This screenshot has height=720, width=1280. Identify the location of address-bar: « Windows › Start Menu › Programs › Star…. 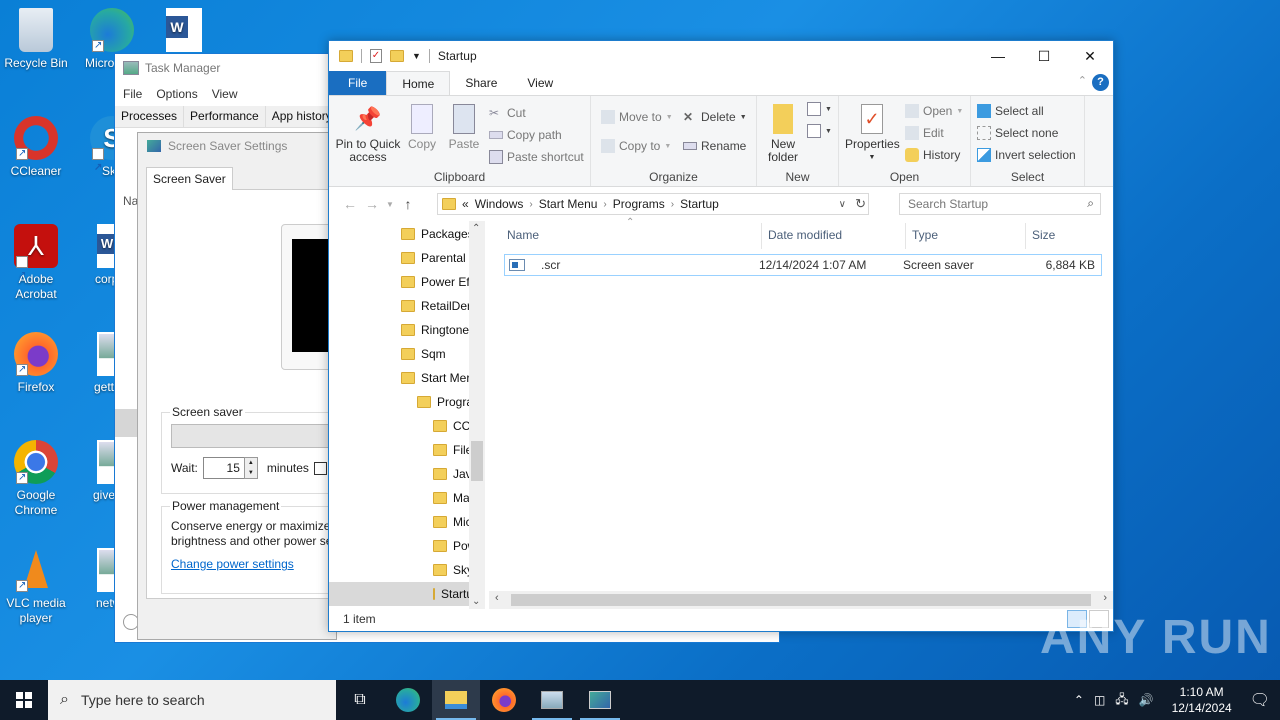
(653, 204).